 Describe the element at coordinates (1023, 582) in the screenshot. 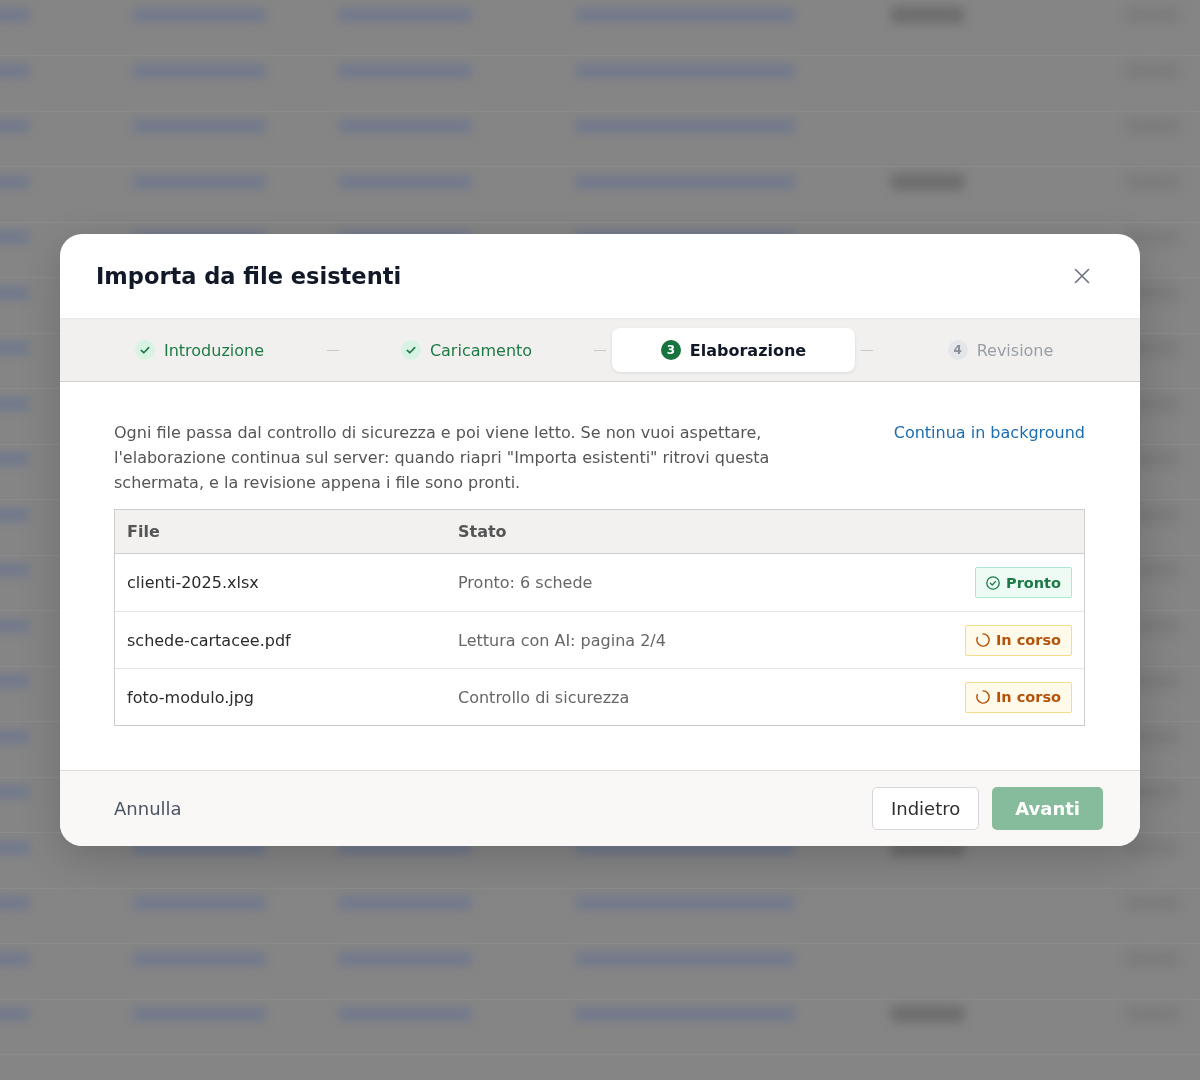

I see `status-badge: Pronto` at that location.